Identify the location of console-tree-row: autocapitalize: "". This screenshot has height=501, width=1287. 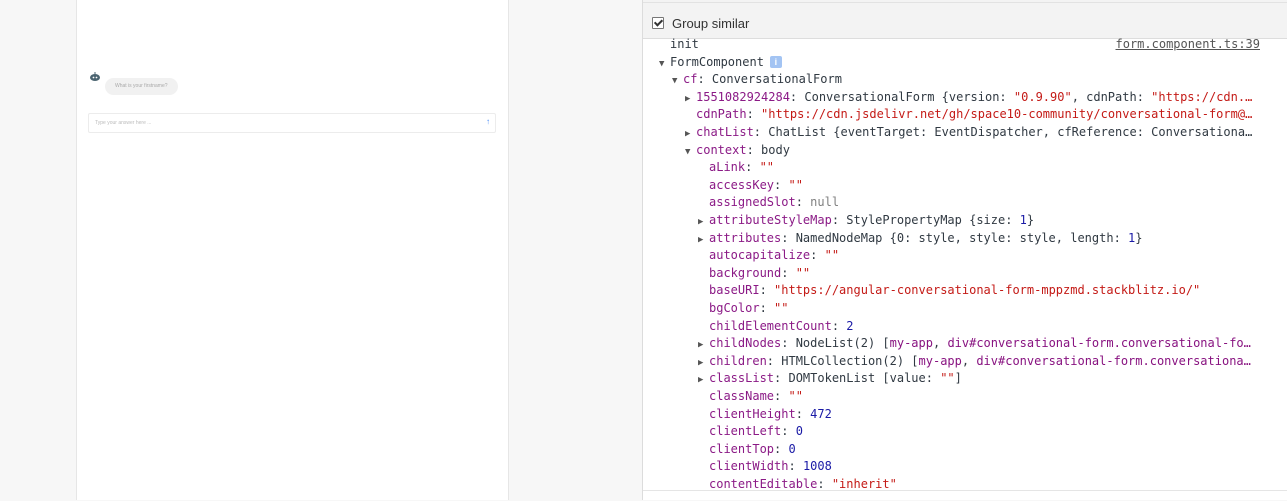
(991, 256).